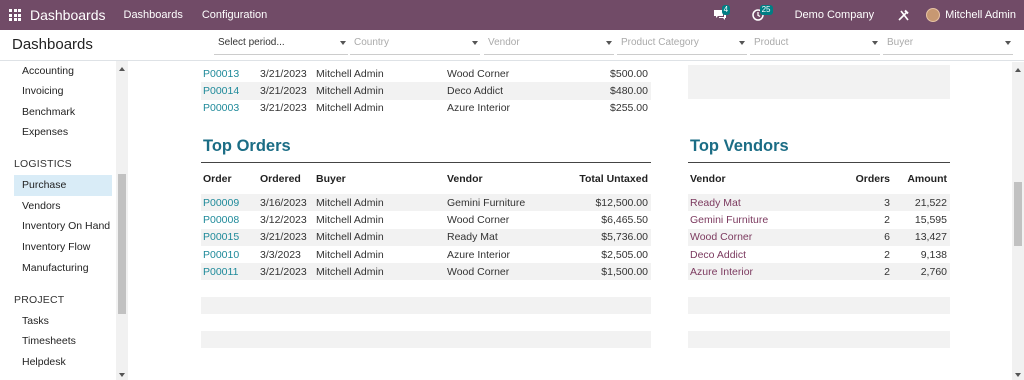 Image resolution: width=1024 pixels, height=380 pixels. I want to click on product-filter: Product, so click(815, 45).